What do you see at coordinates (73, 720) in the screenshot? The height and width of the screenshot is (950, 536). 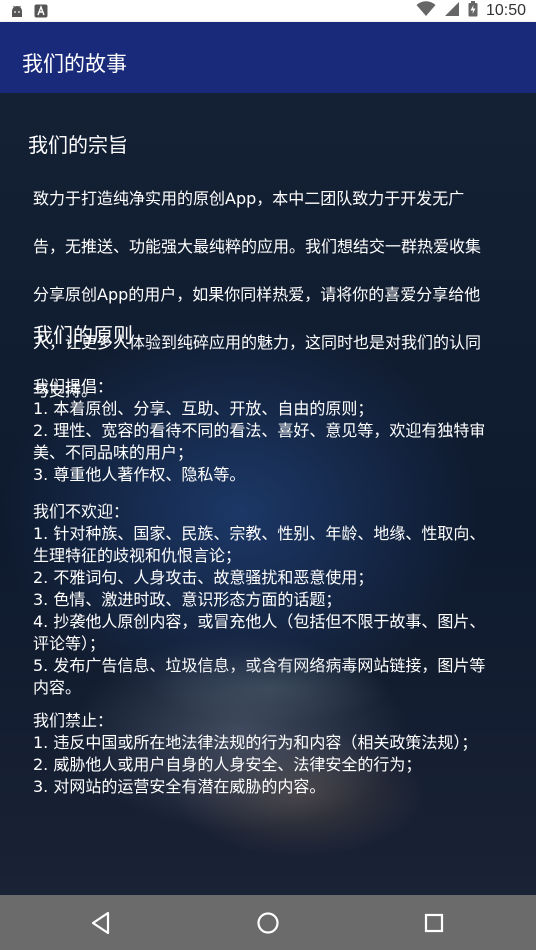 I see `forbidden-title: 我们禁止：` at bounding box center [73, 720].